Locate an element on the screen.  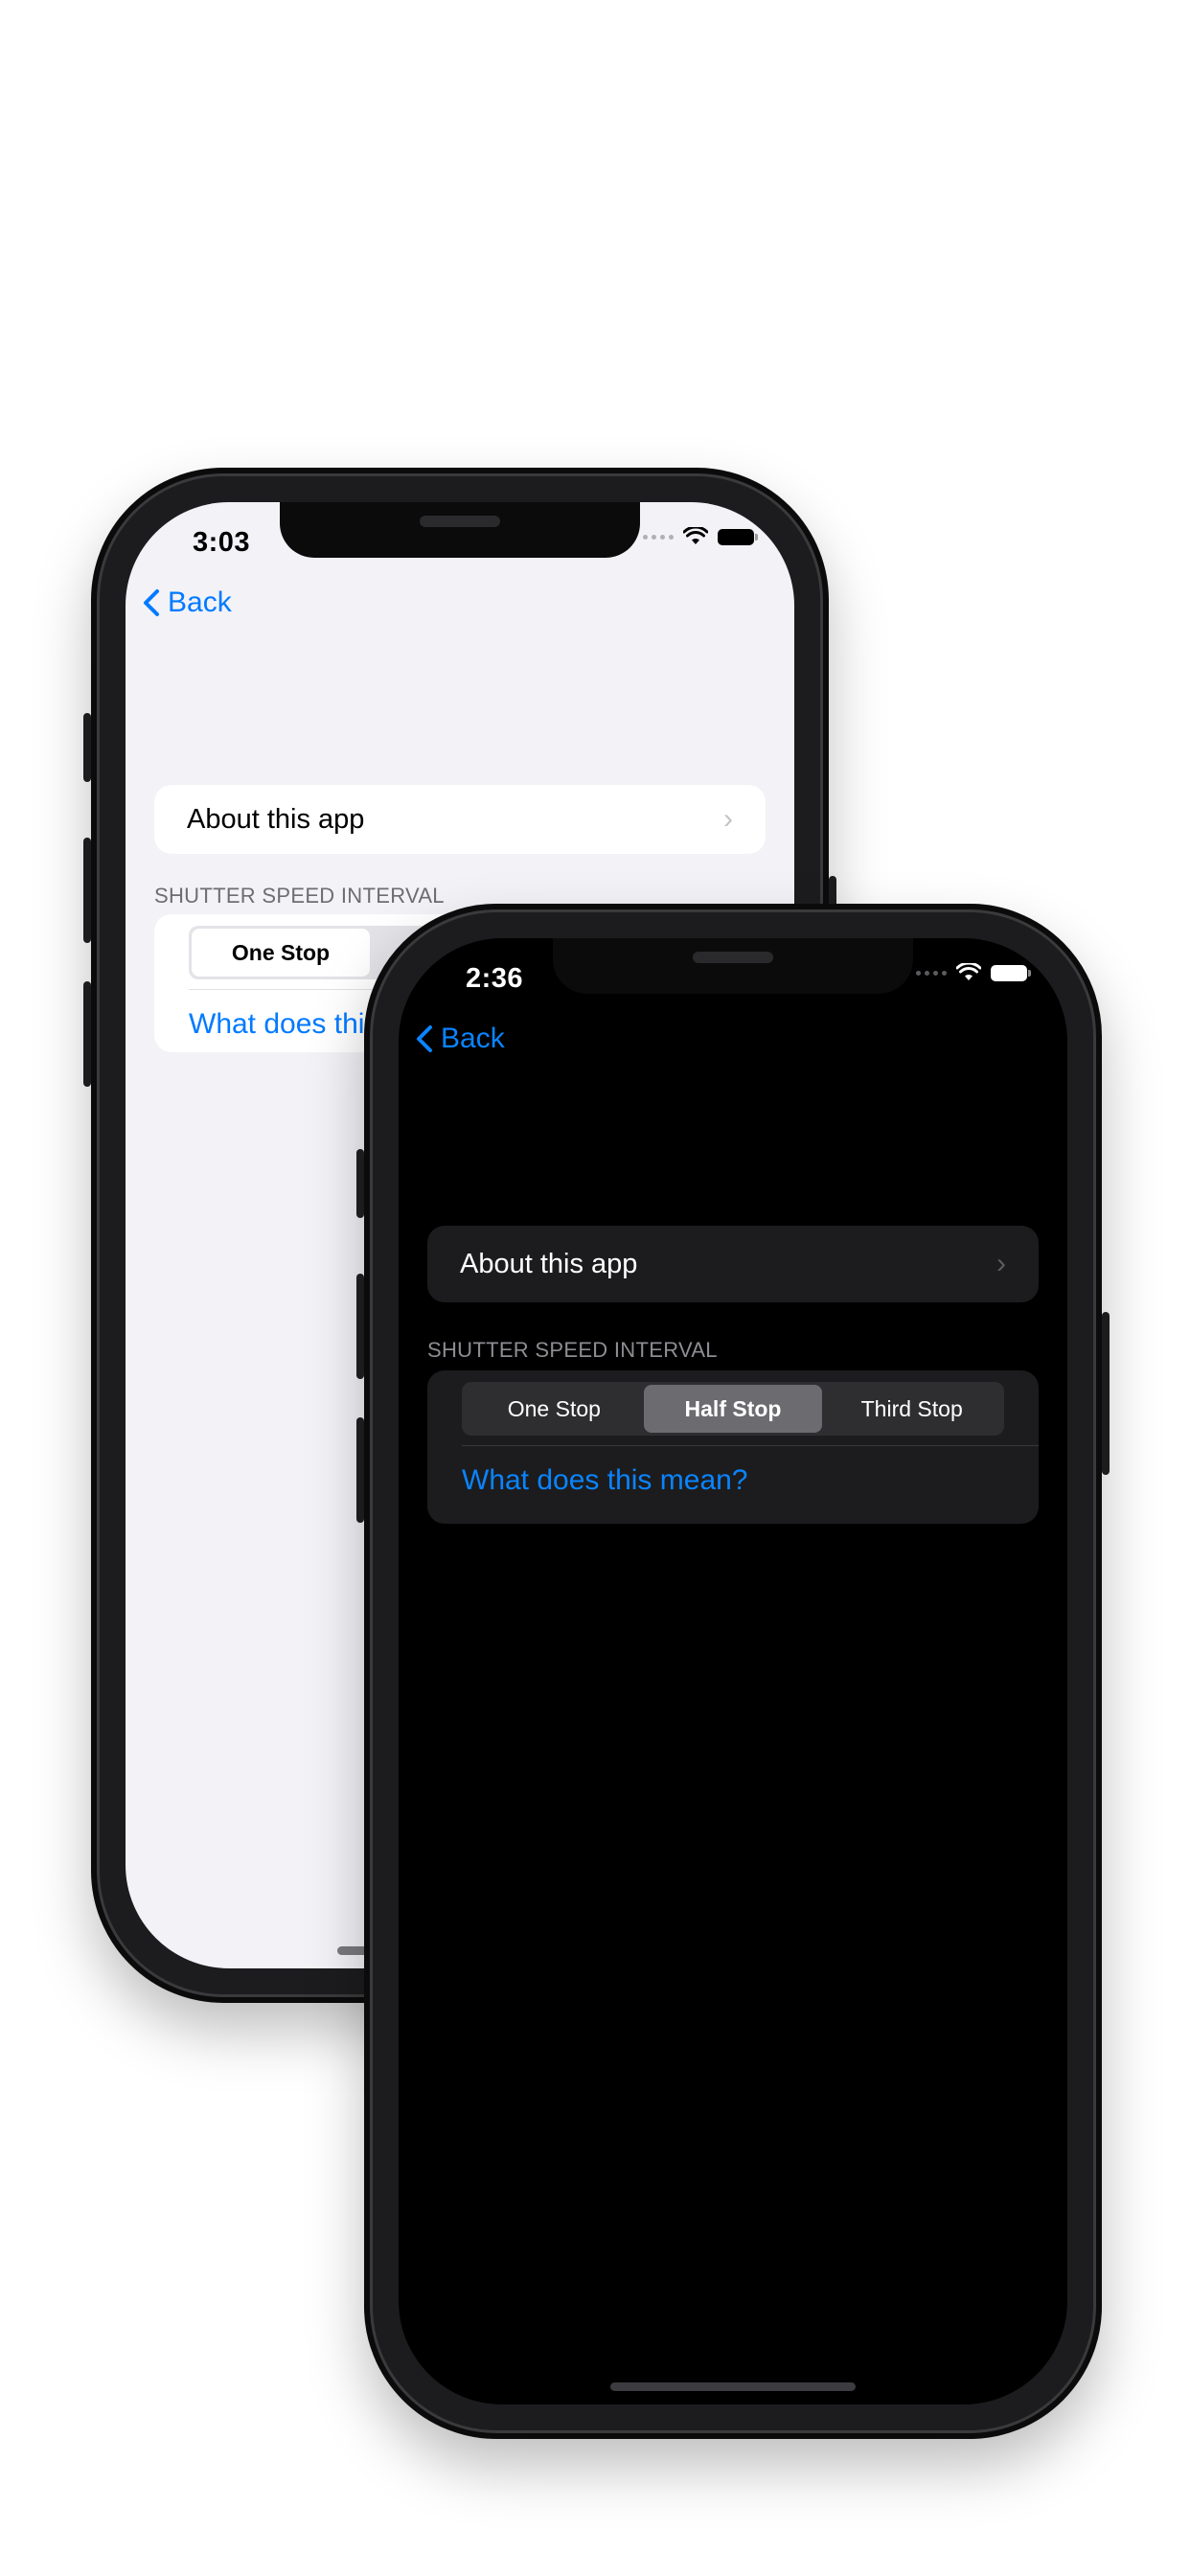
status-time: 3:03 is located at coordinates (222, 542).